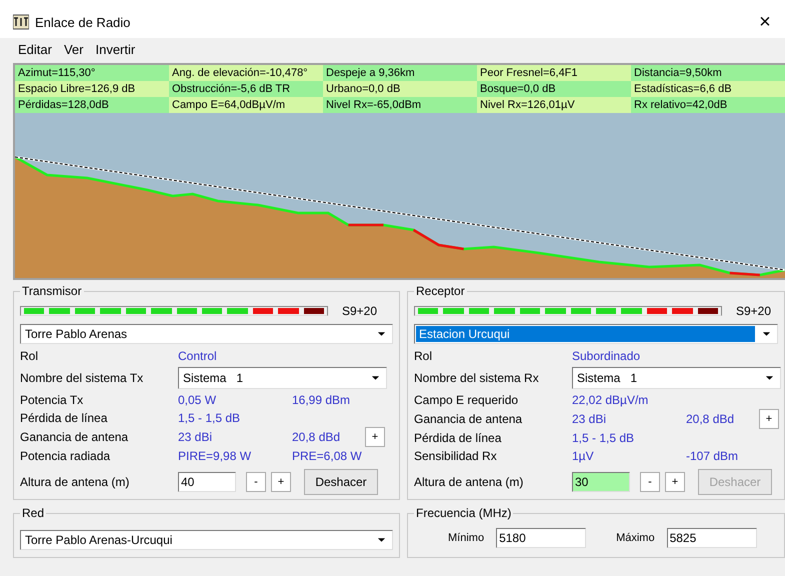 The height and width of the screenshot is (576, 785). I want to click on field-value: Control, so click(198, 356).